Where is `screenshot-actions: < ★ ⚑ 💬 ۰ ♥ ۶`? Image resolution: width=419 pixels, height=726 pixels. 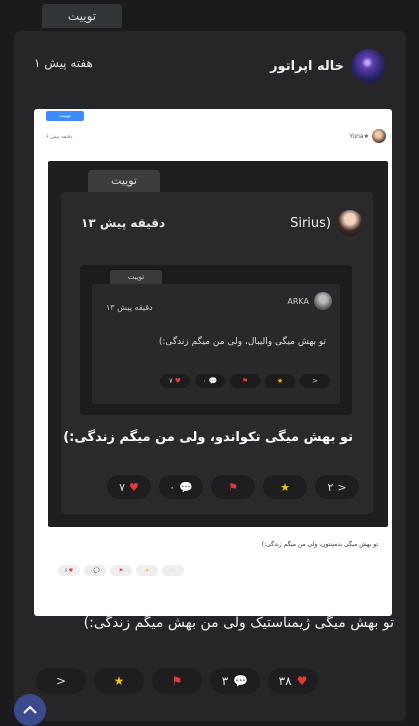
screenshot-actions: < ★ ⚑ 💬 ۰ ♥ ۶ is located at coordinates (121, 570).